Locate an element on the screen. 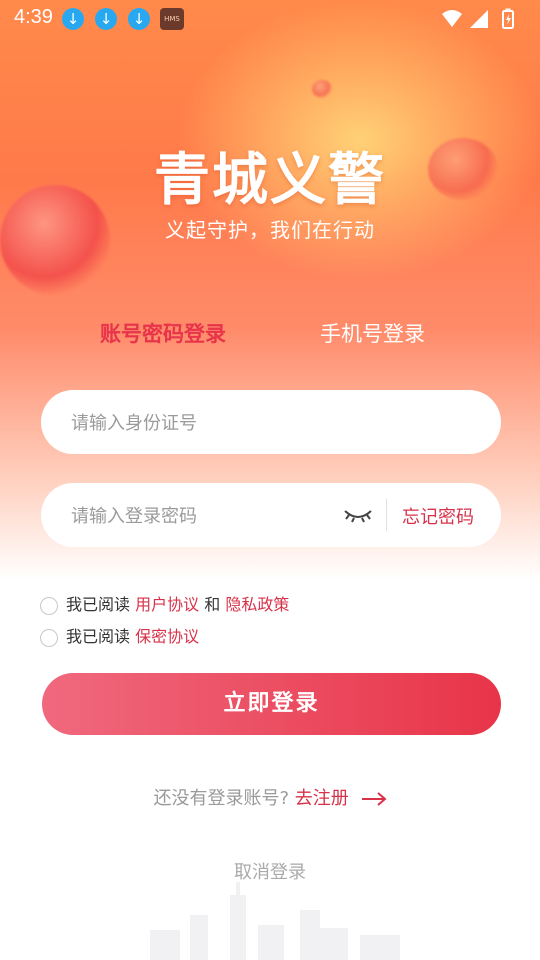 This screenshot has width=540, height=960. eye-closed-icon is located at coordinates (358, 515).